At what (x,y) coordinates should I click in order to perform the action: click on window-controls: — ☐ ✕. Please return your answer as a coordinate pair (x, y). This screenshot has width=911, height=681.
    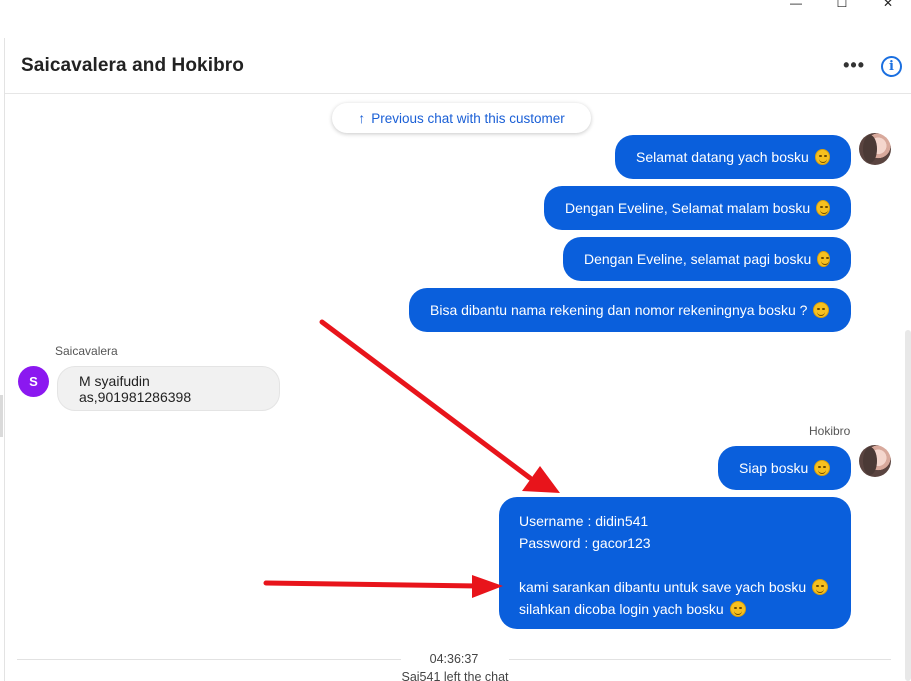
    Looking at the image, I should click on (842, 5).